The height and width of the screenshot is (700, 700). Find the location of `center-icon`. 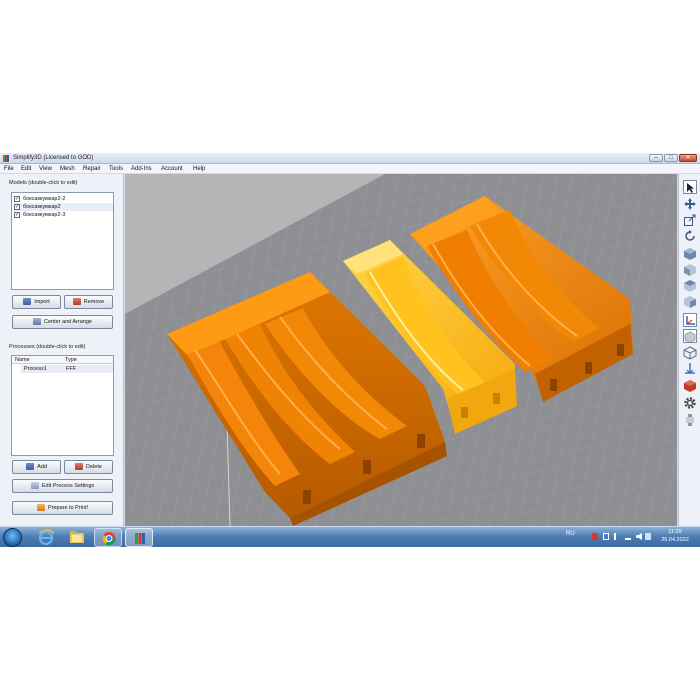

center-icon is located at coordinates (36, 322).